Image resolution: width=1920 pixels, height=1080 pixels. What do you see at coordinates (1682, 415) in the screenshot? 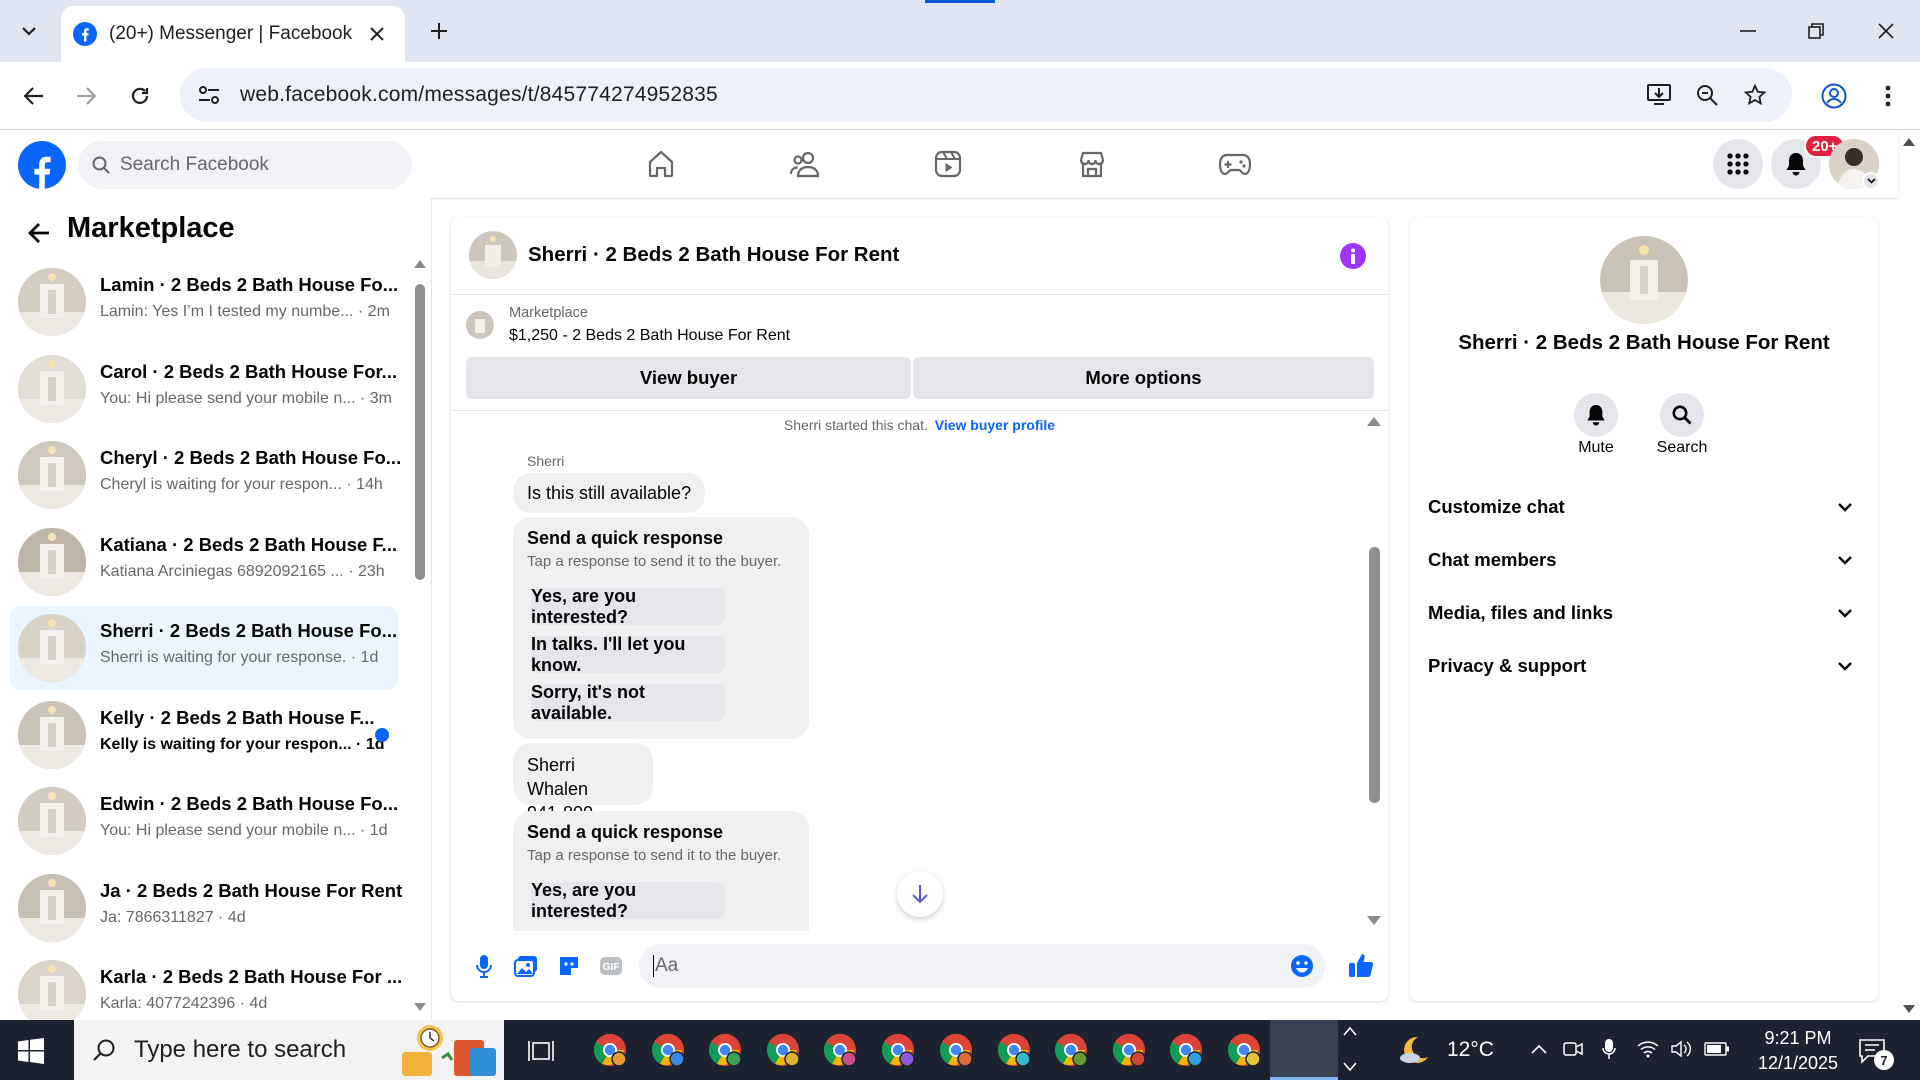
I see `search-in-chat-button` at bounding box center [1682, 415].